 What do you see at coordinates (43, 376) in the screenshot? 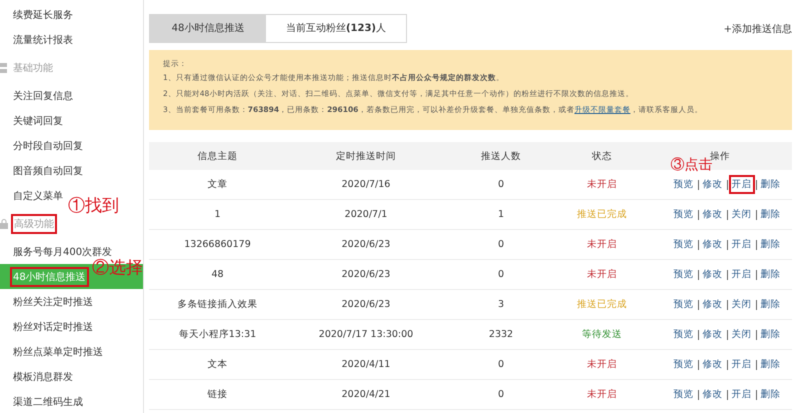
I see `sidebar-item: 模板消息群发` at bounding box center [43, 376].